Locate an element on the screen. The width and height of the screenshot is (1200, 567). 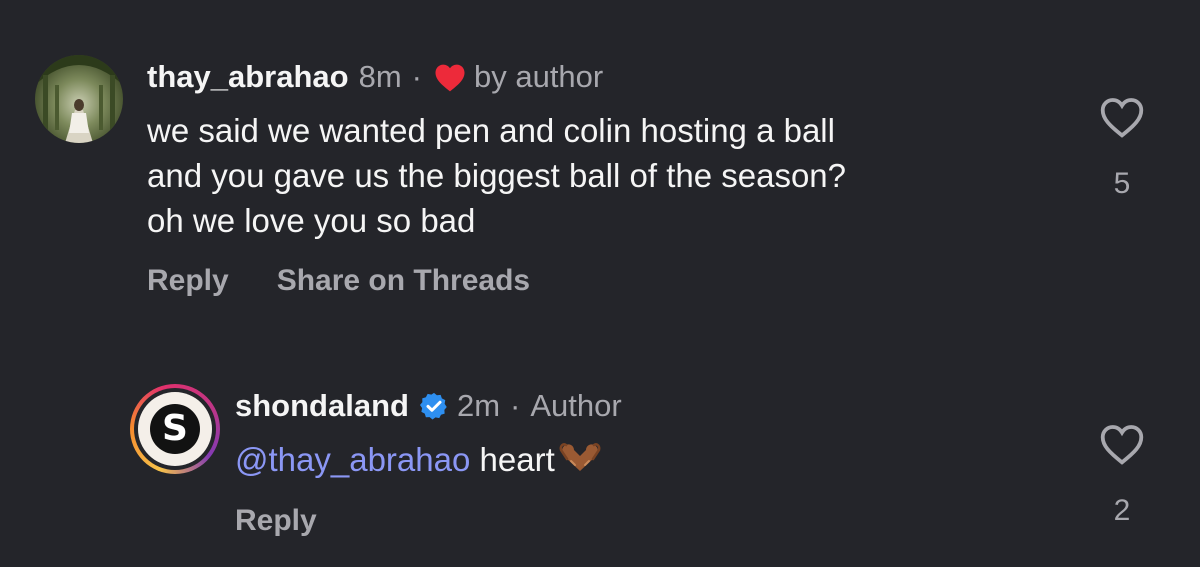
comment-header: thay_abrahao 8m · by author is located at coordinates (375, 77).